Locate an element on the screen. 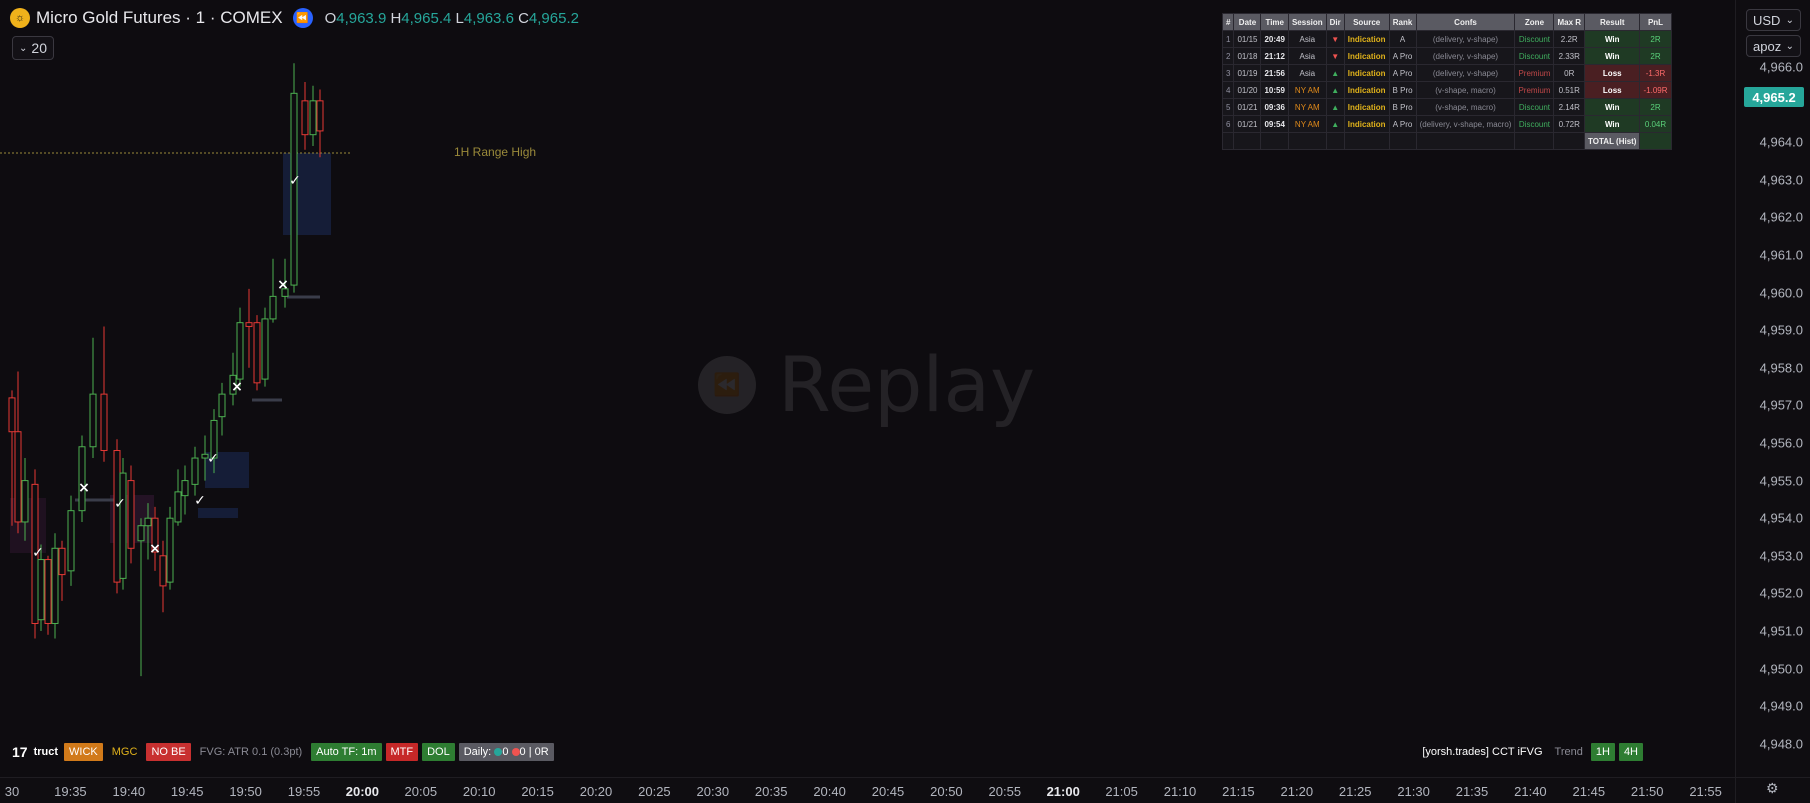 The height and width of the screenshot is (803, 1810). mtf-chip: MTF is located at coordinates (402, 752).